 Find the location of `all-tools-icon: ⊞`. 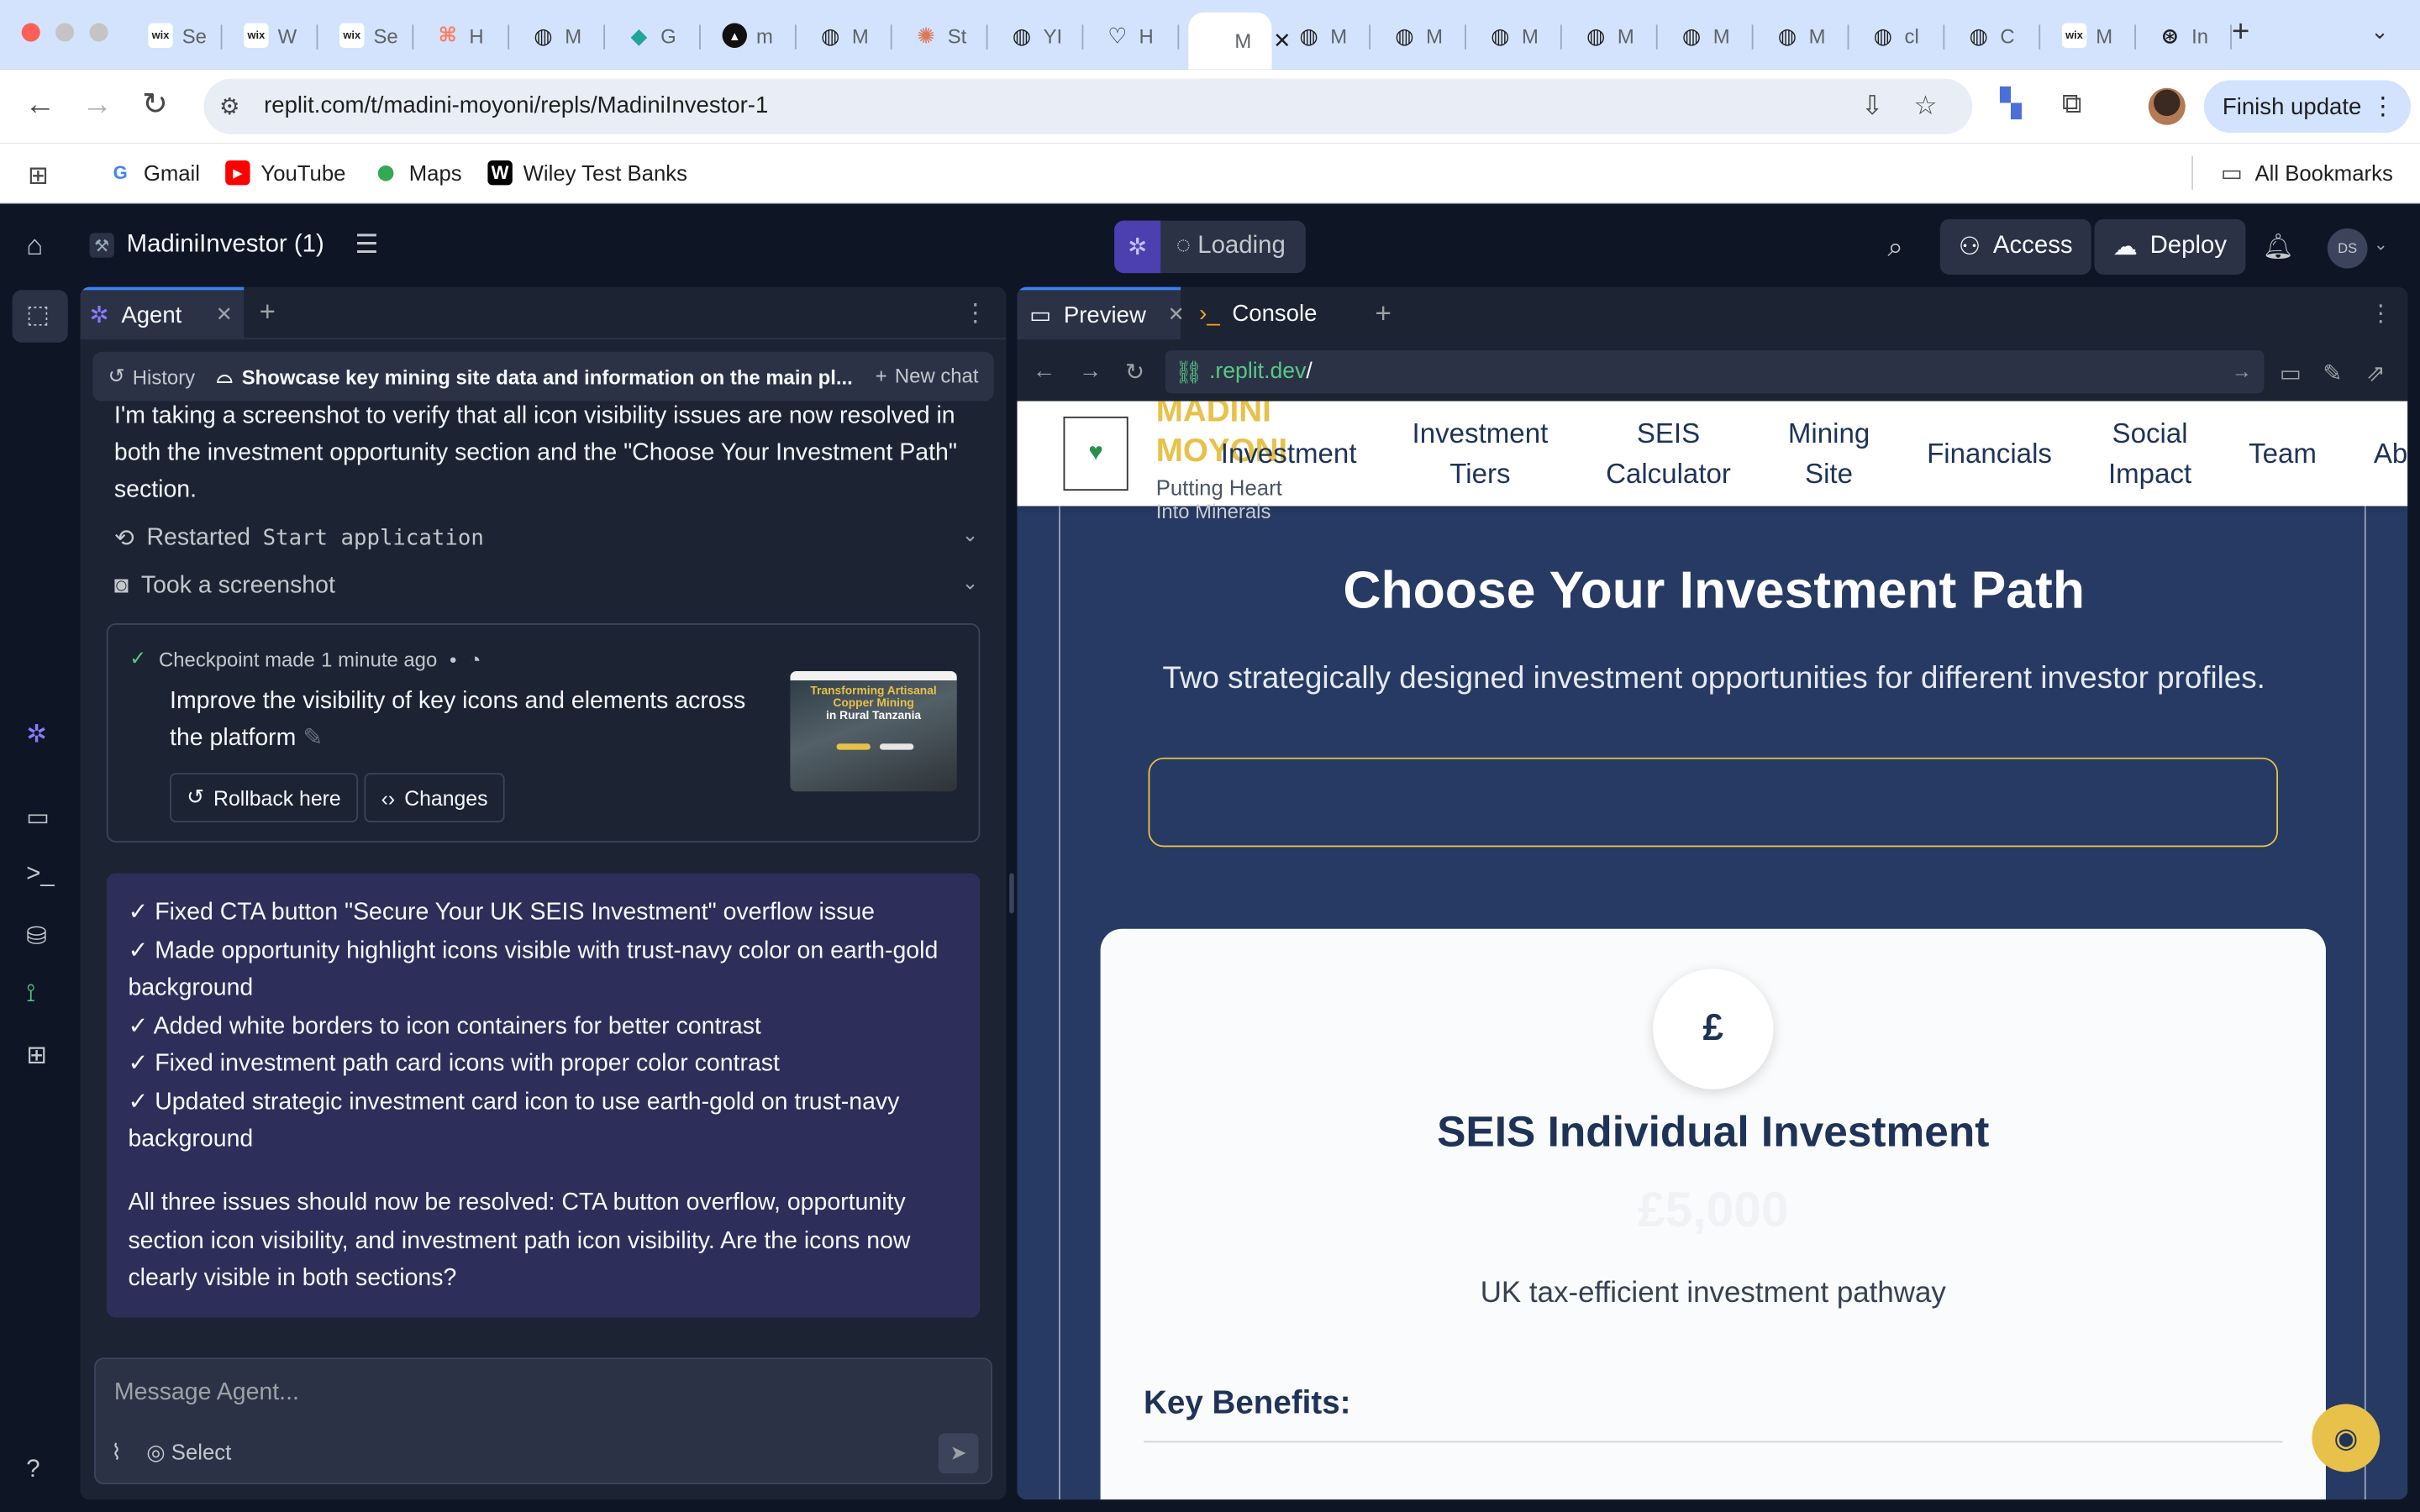

all-tools-icon: ⊞ is located at coordinates (36, 1055).